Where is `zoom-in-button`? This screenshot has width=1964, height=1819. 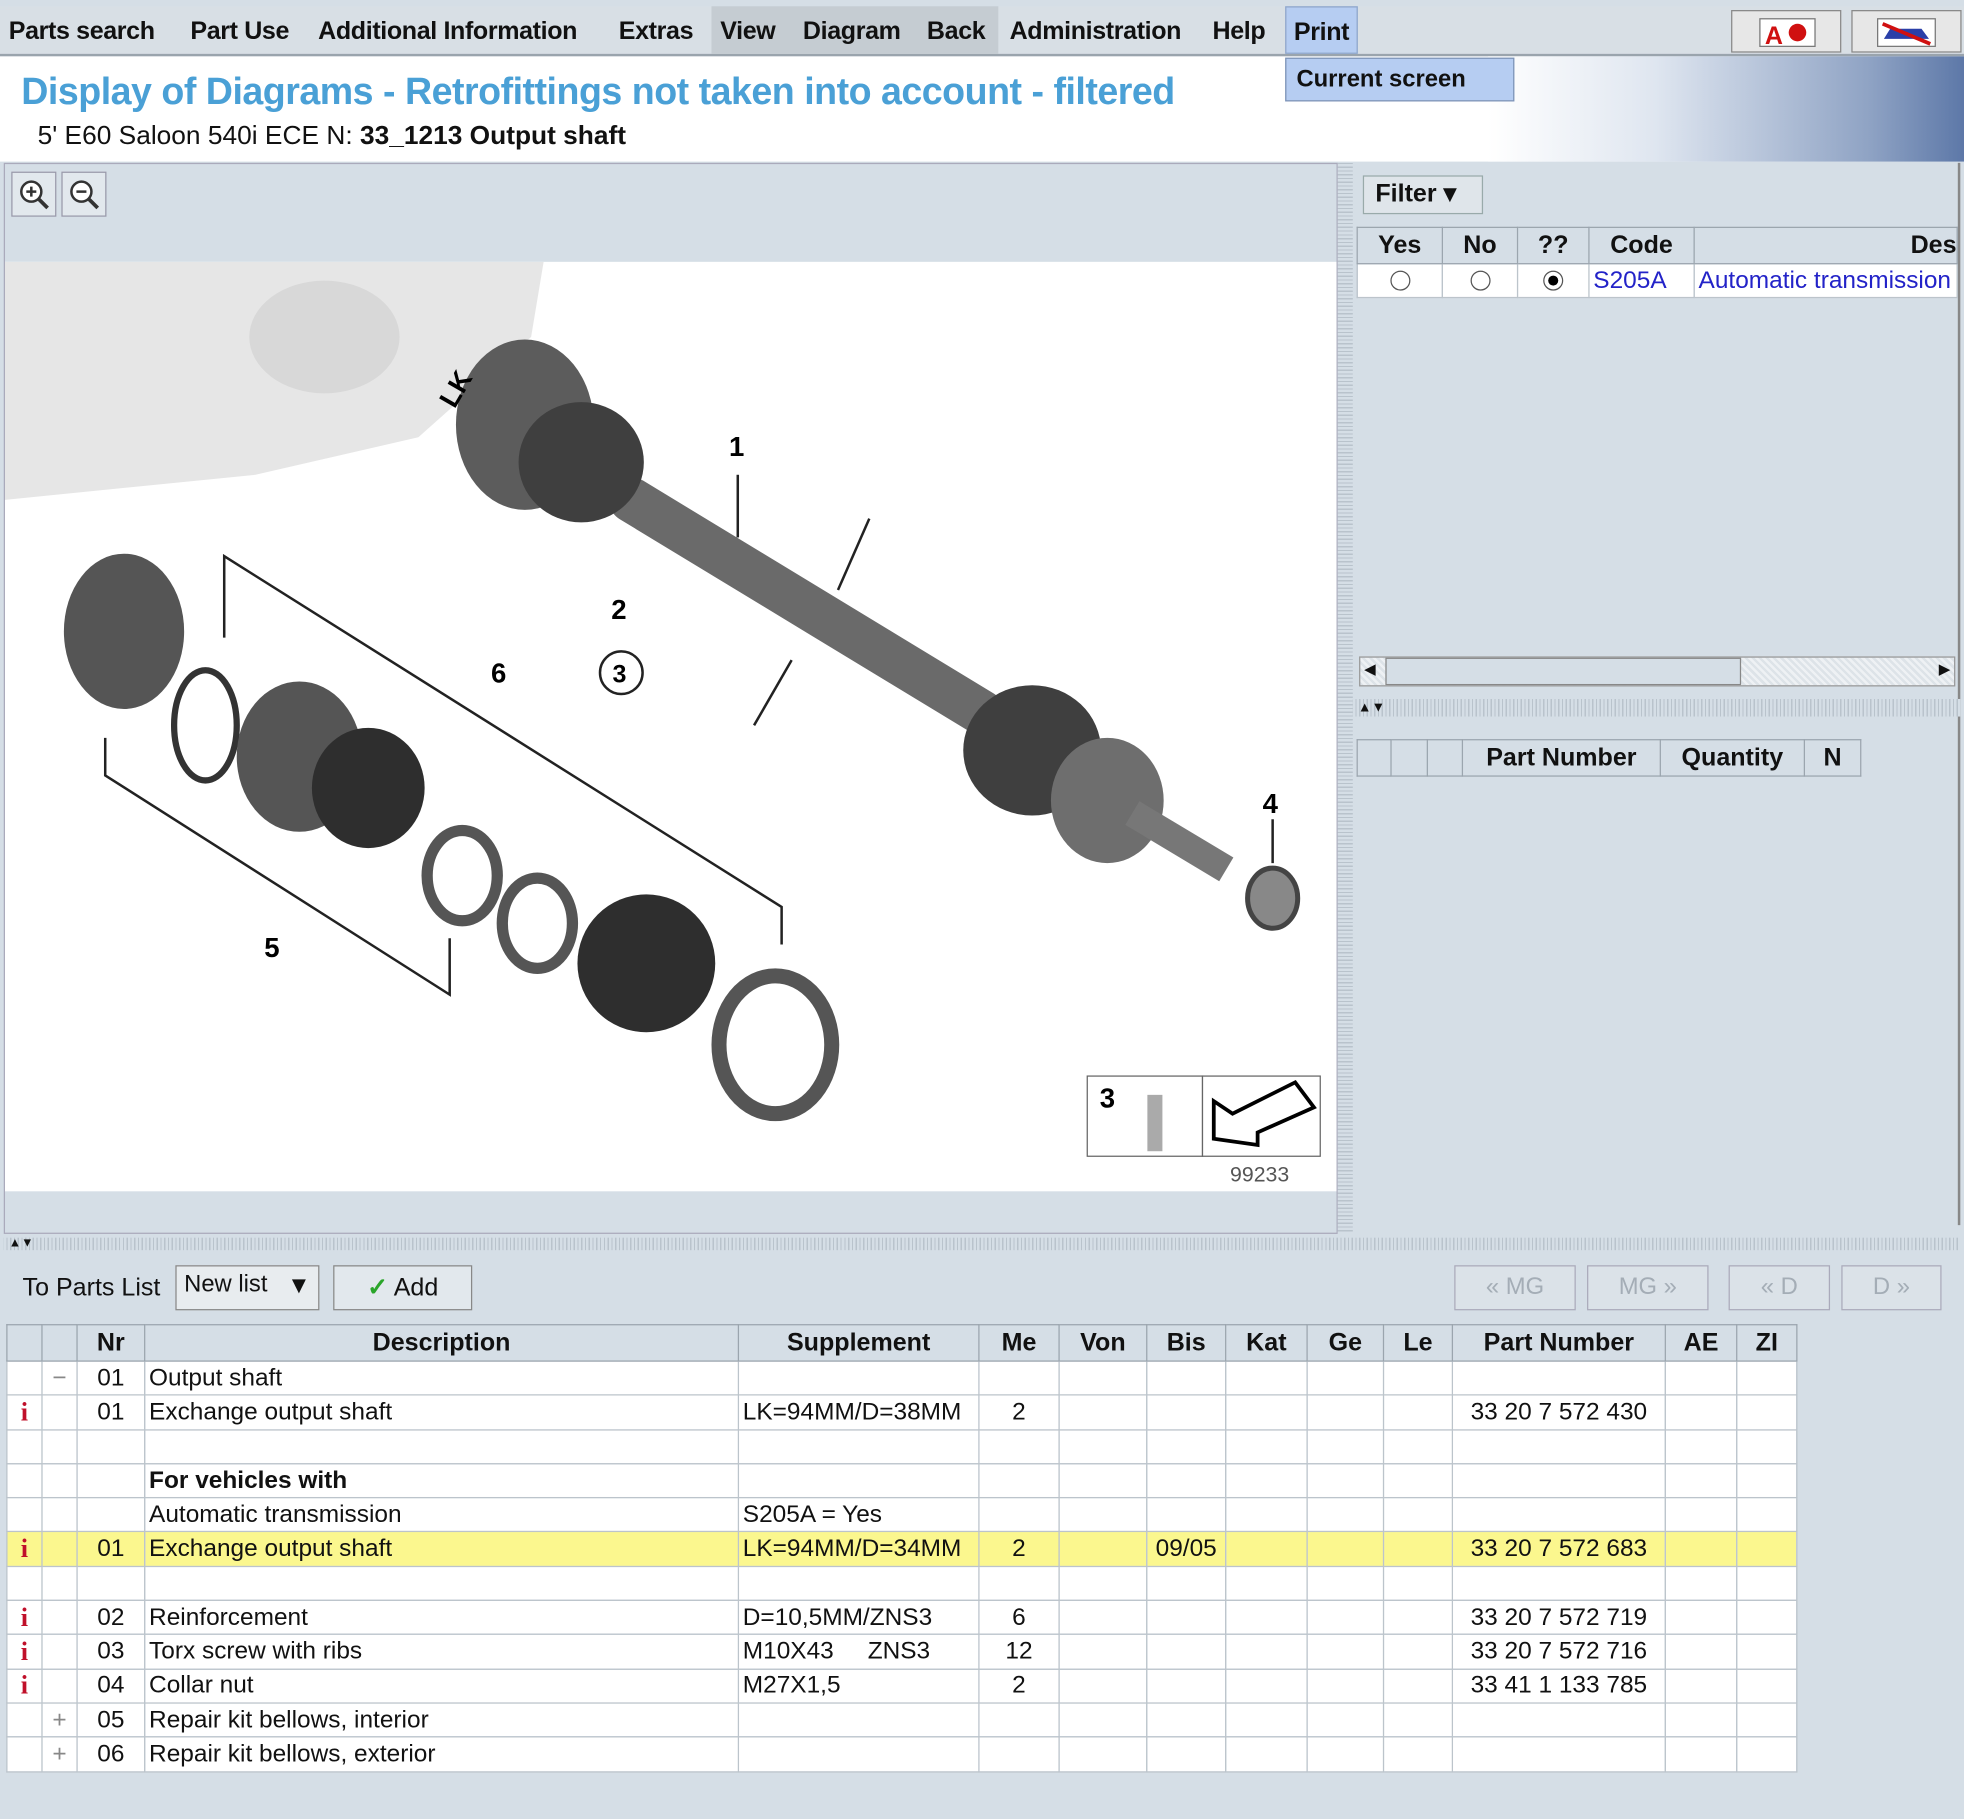 zoom-in-button is located at coordinates (34, 194).